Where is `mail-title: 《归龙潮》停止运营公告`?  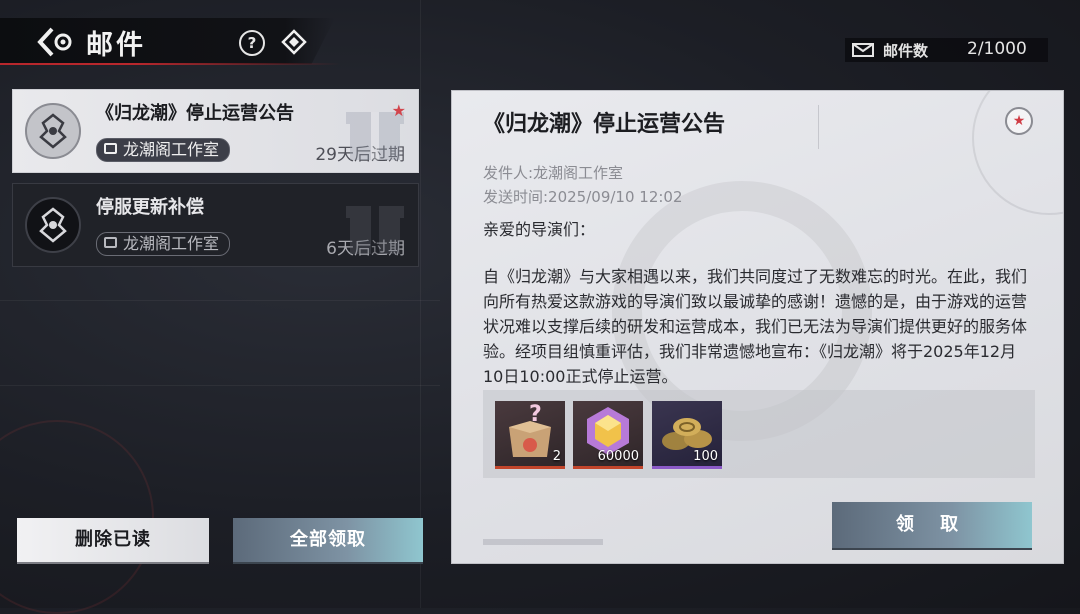
mail-title: 《归龙潮》停止运营公告 is located at coordinates (195, 113).